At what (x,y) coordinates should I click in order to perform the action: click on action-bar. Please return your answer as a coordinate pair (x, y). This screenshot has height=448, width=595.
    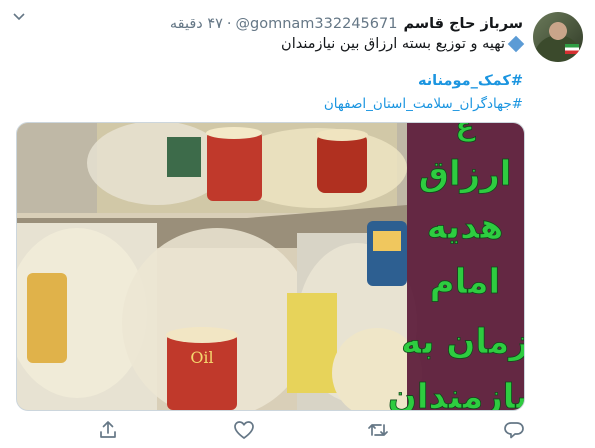
    Looking at the image, I should click on (297, 430).